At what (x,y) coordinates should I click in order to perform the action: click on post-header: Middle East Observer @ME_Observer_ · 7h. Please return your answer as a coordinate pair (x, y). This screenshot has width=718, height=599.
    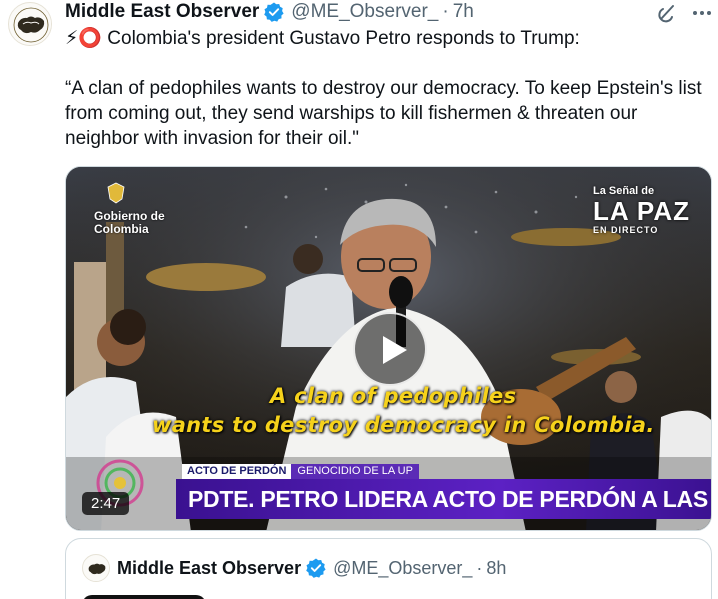
    Looking at the image, I should click on (269, 12).